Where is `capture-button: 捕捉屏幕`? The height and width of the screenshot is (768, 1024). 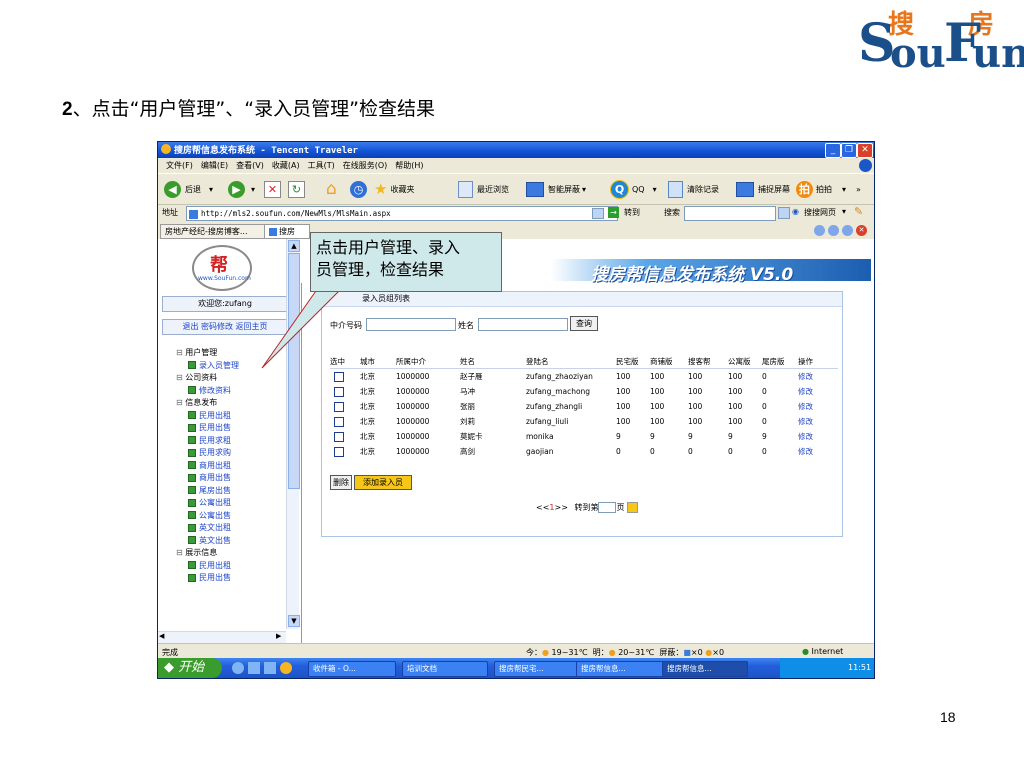
capture-button: 捕捉屏幕 is located at coordinates (763, 189).